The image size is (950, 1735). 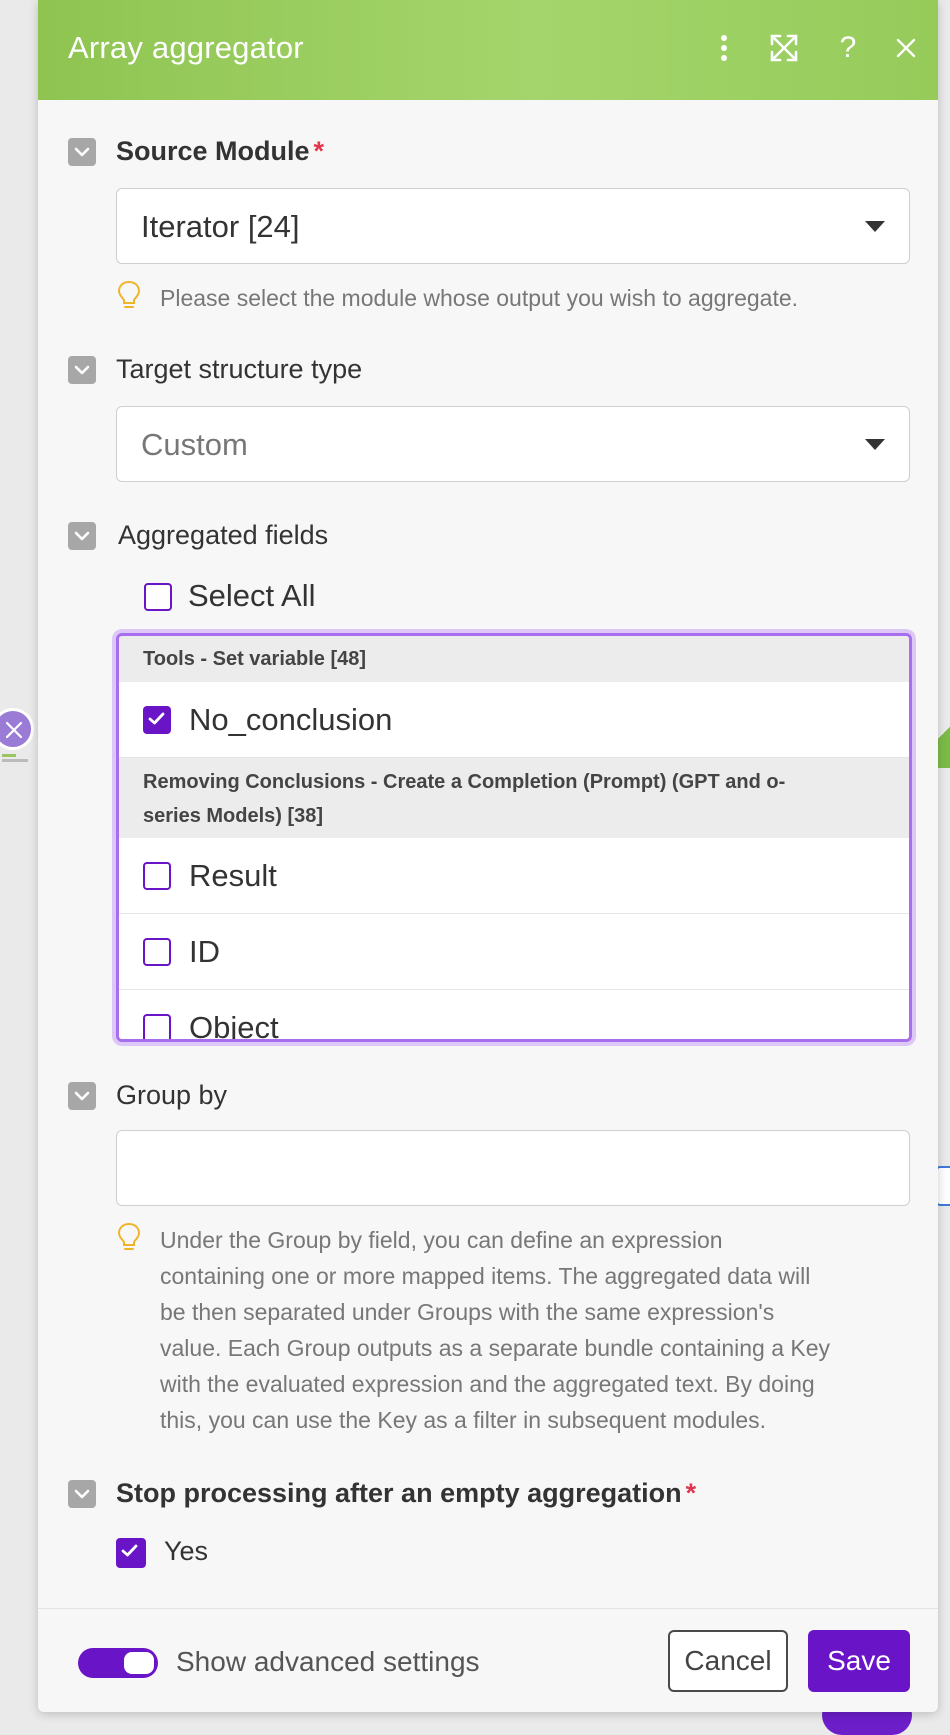 What do you see at coordinates (233, 875) in the screenshot?
I see `result-label: Result` at bounding box center [233, 875].